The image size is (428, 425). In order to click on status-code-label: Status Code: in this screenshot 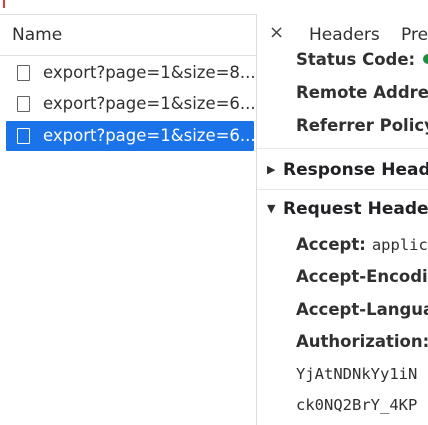, I will do `click(356, 59)`.